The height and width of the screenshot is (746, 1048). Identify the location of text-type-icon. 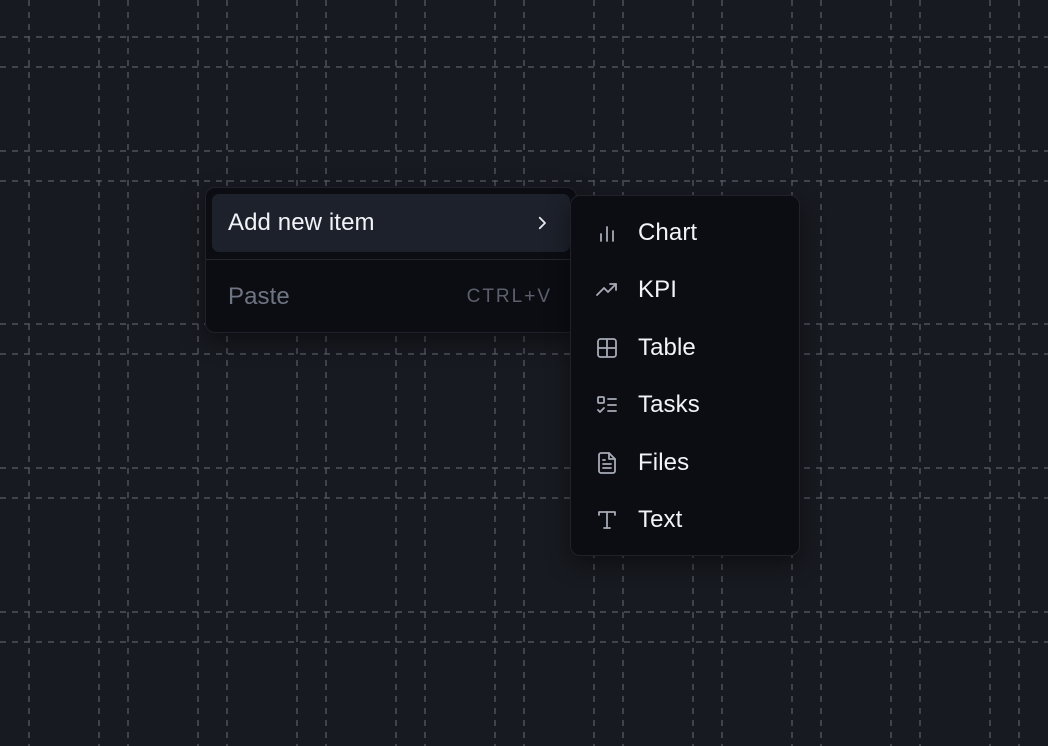
(607, 520).